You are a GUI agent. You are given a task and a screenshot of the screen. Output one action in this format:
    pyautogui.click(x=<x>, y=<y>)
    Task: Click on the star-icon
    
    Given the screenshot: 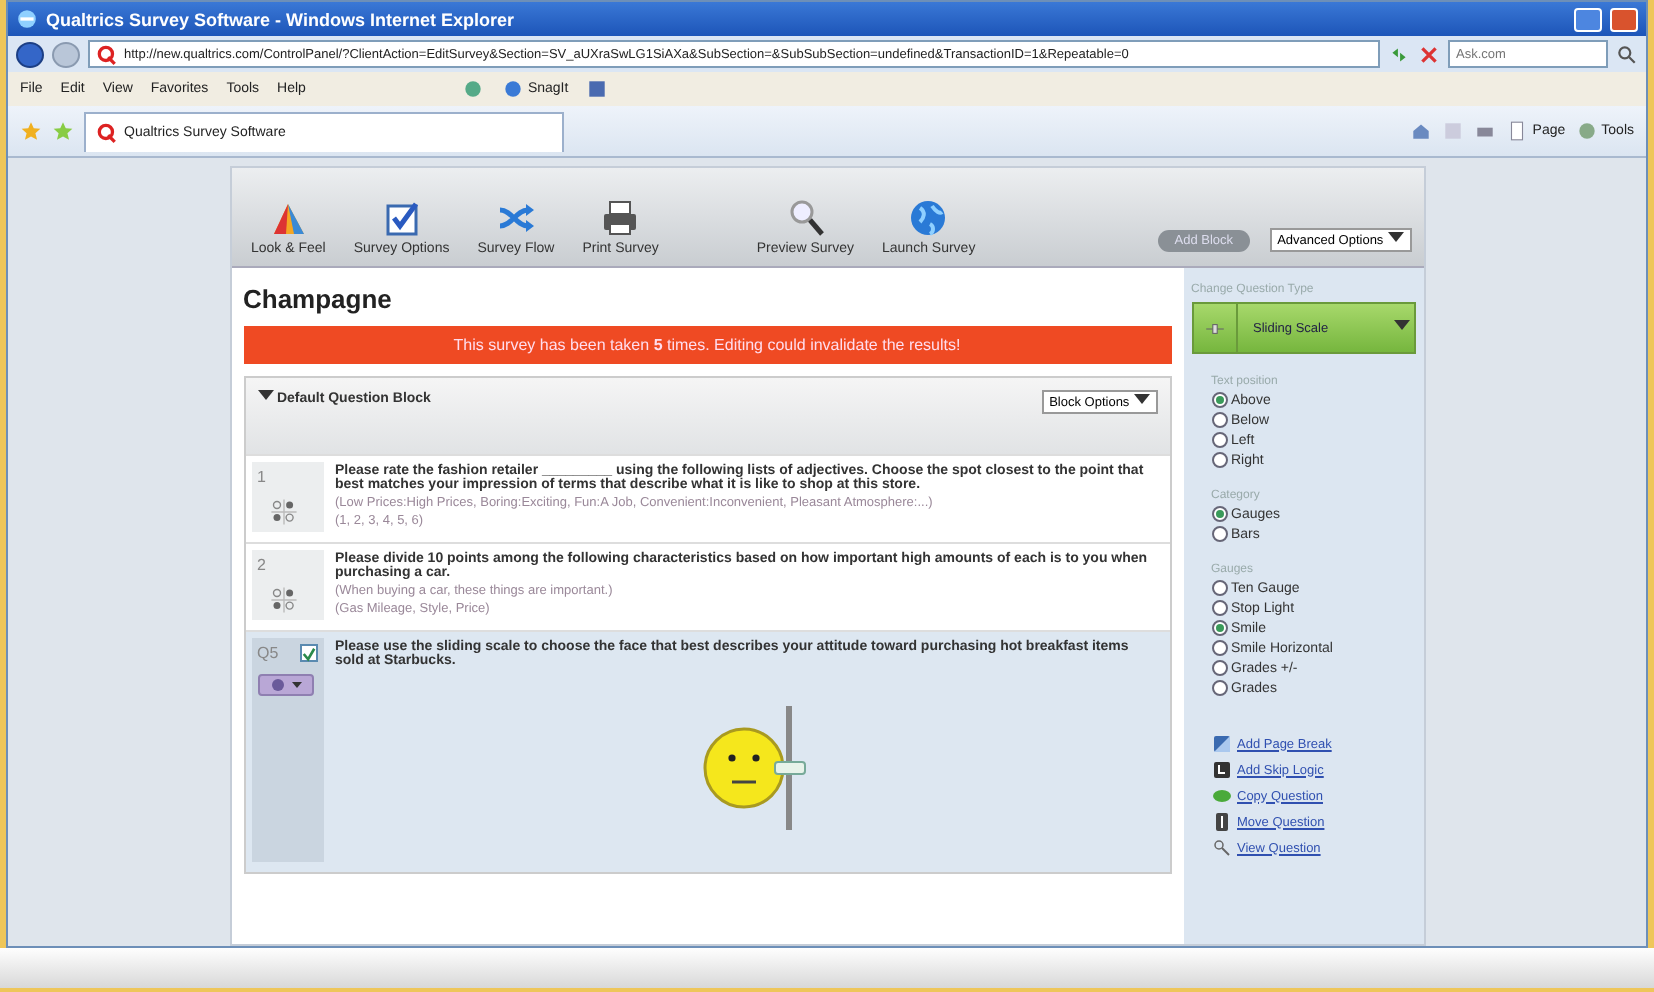 What is the action you would take?
    pyautogui.click(x=31, y=131)
    